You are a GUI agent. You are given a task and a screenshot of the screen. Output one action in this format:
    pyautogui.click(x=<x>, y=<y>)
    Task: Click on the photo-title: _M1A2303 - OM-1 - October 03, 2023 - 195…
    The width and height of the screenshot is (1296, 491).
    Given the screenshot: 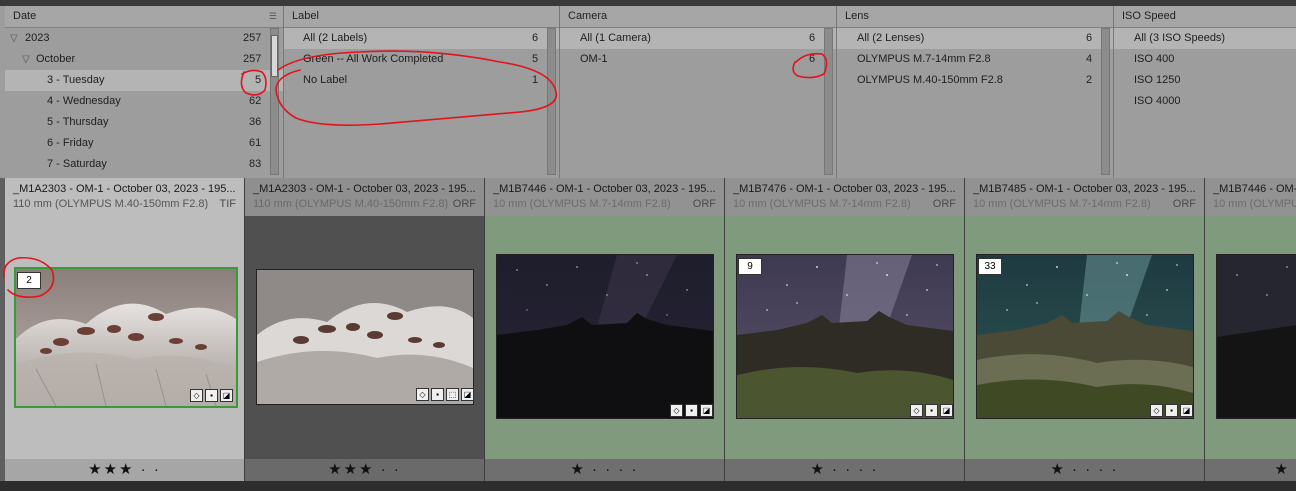 What is the action you would take?
    pyautogui.click(x=124, y=189)
    